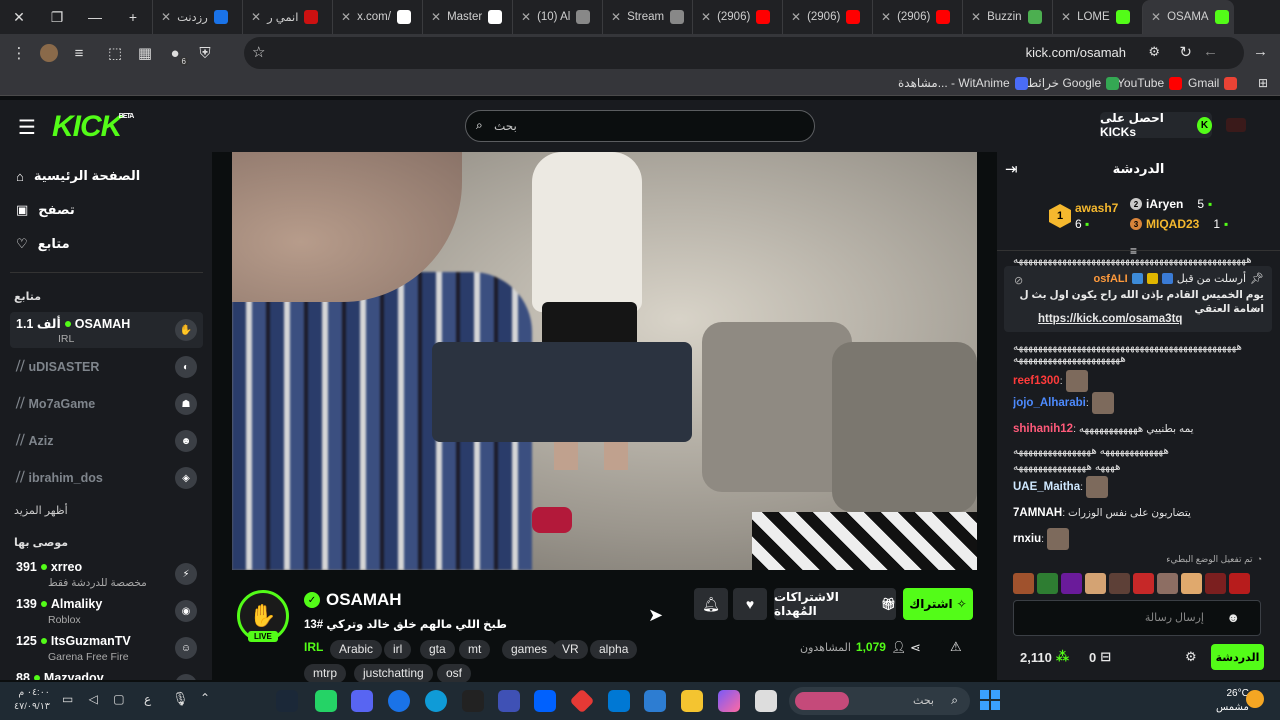 Image resolution: width=1280 pixels, height=720 pixels. I want to click on recommended-channel: 139 Almaliky Roblox ◉, so click(106, 611).